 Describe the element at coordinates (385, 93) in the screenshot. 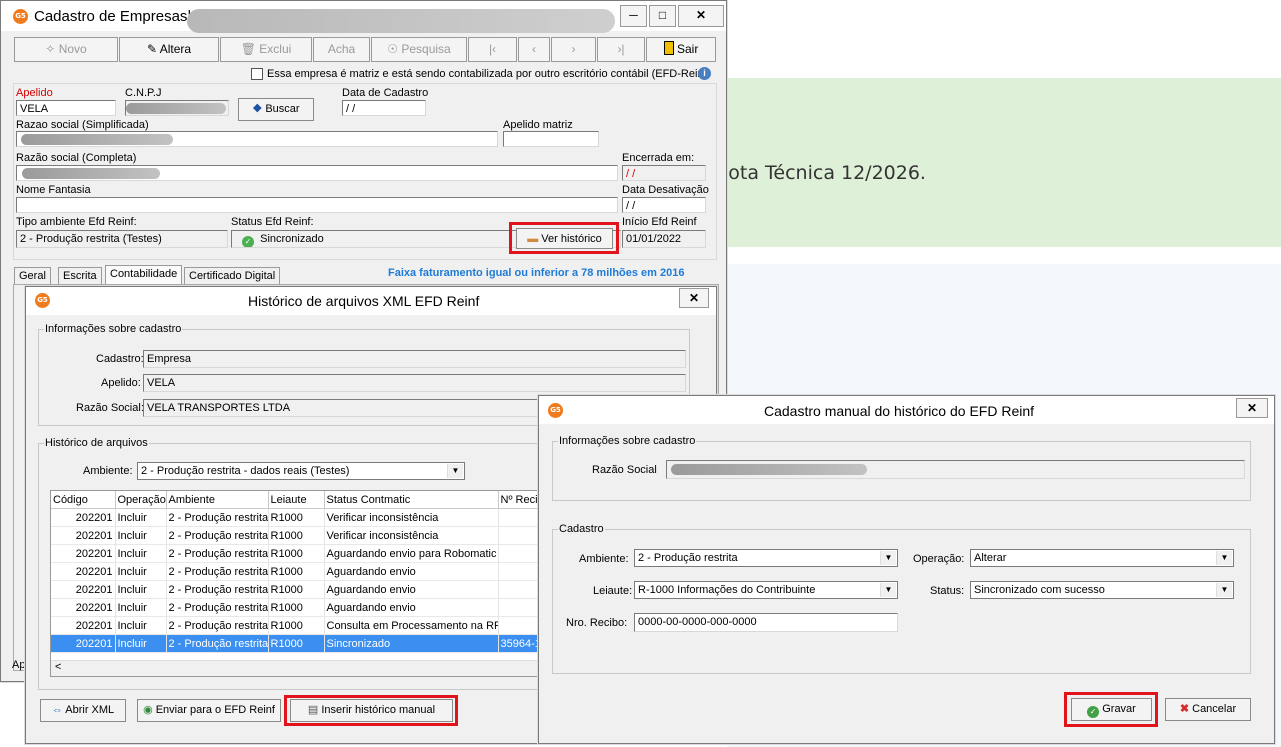

I see `data-cadastro-label: Data de Cadastro` at that location.